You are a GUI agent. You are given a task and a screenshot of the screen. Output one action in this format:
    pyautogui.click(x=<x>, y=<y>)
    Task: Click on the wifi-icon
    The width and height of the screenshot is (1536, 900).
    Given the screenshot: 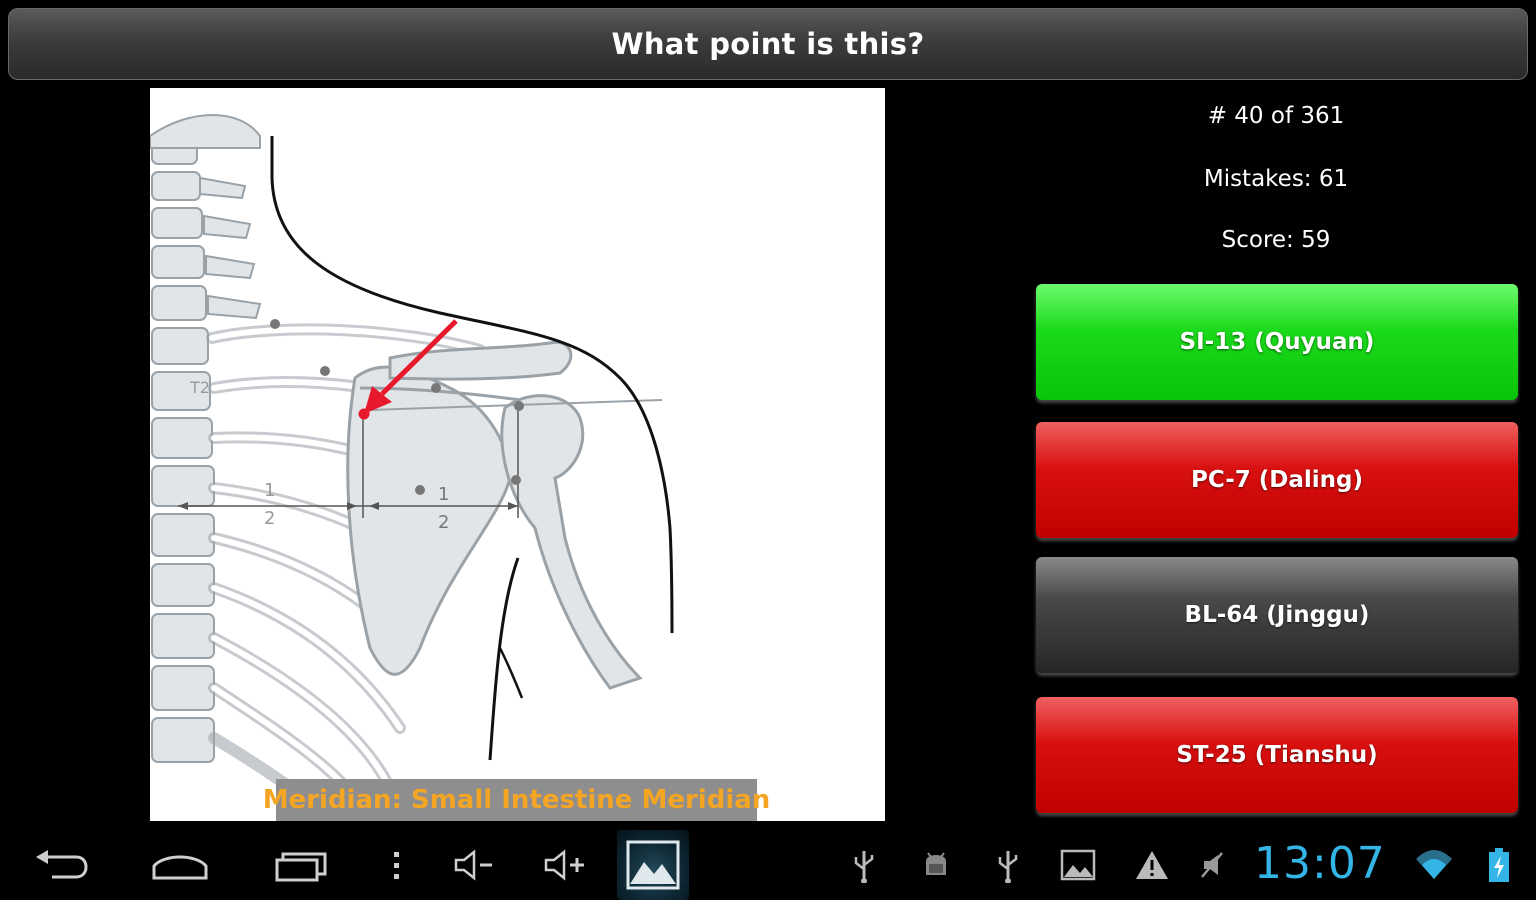 What is the action you would take?
    pyautogui.click(x=1434, y=864)
    